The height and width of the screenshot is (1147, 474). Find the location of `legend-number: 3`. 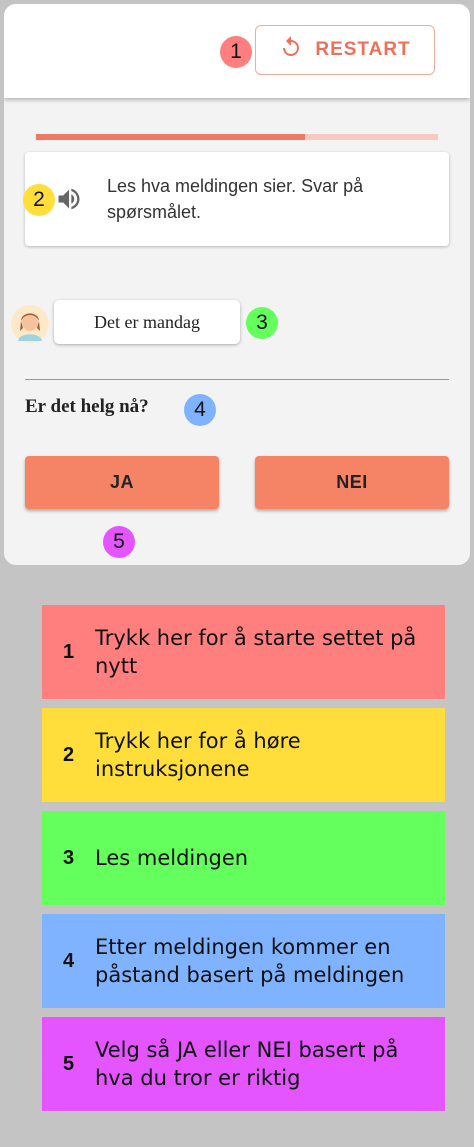

legend-number: 3 is located at coordinates (68, 857).